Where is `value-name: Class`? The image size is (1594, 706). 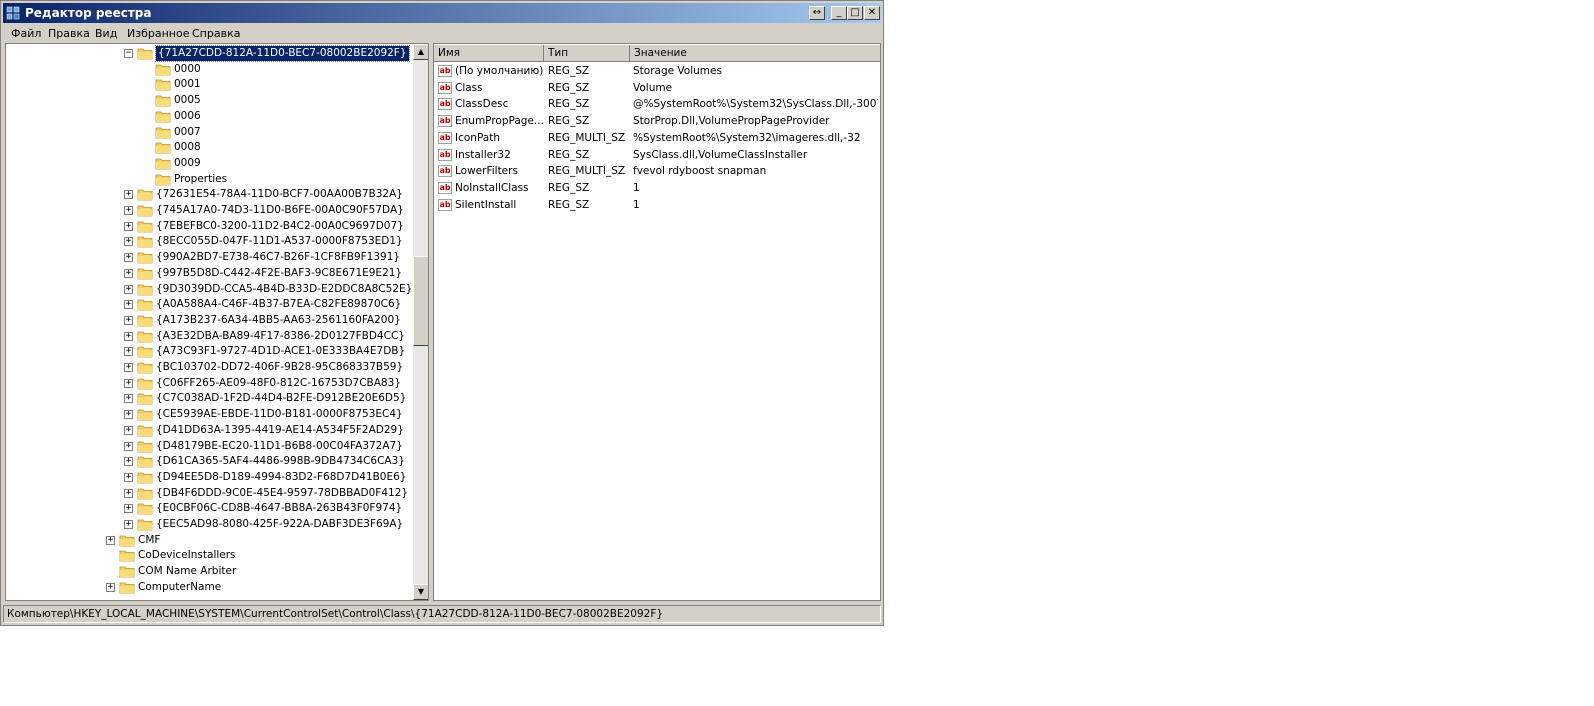
value-name: Class is located at coordinates (469, 87).